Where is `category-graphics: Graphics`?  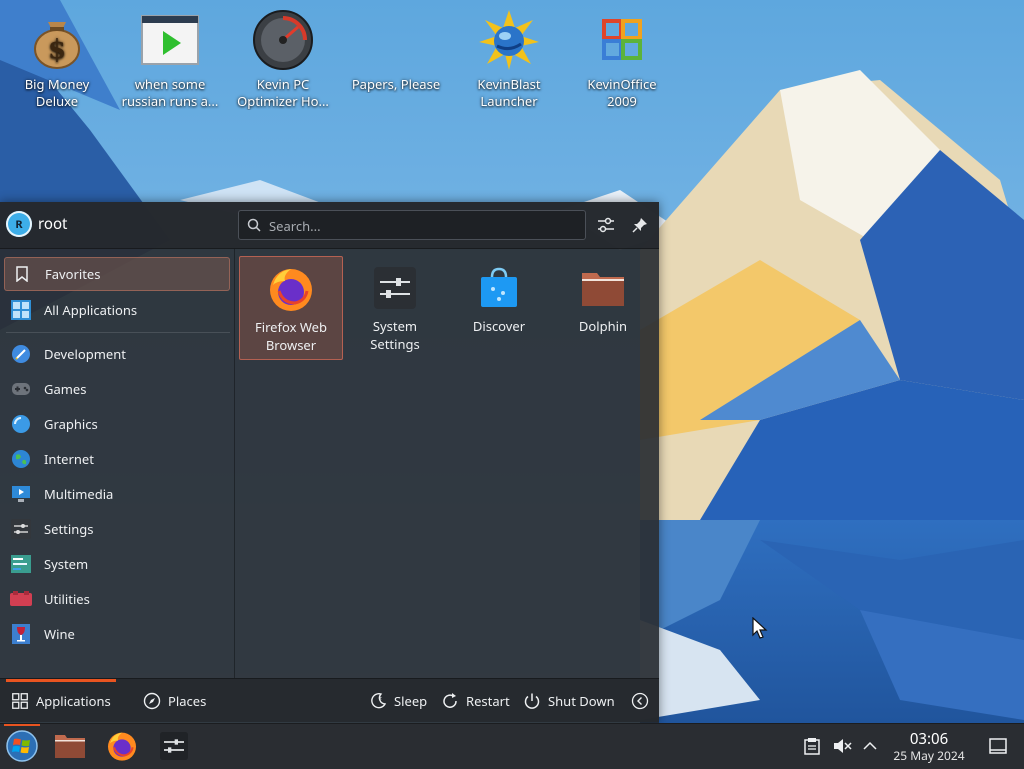
category-graphics: Graphics is located at coordinates (117, 424).